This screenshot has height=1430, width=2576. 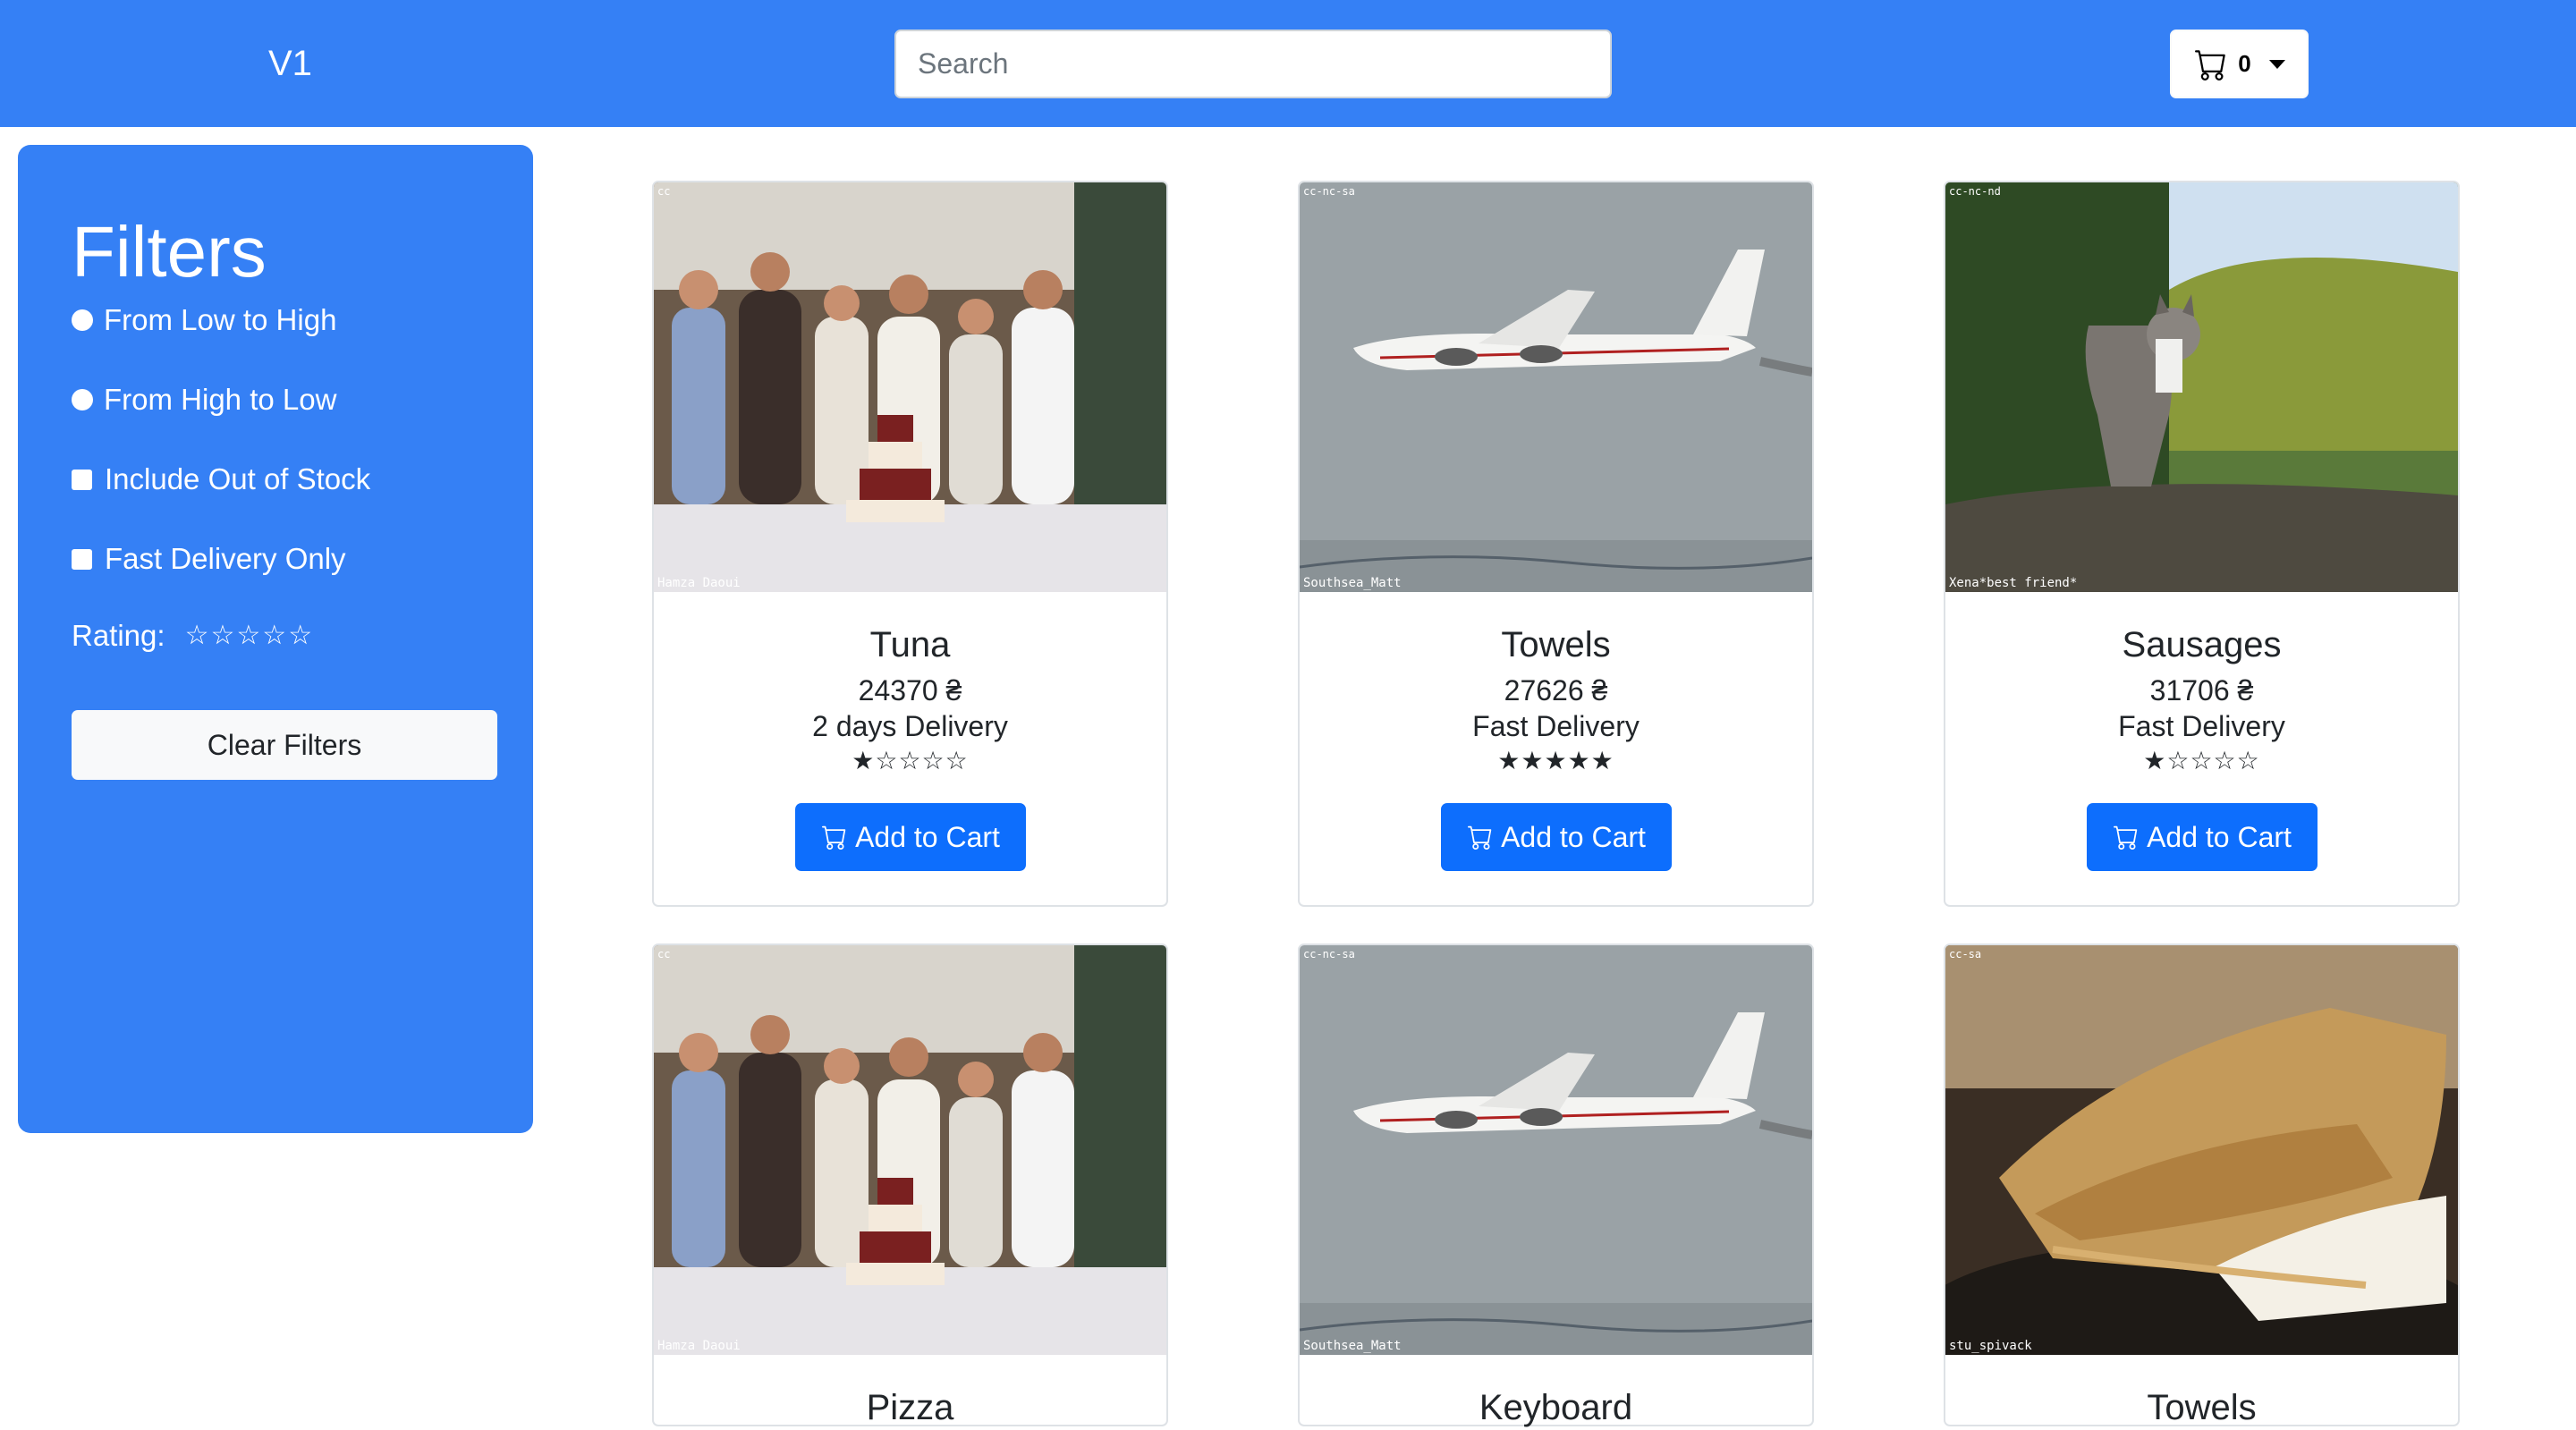 What do you see at coordinates (118, 635) in the screenshot?
I see `rating-label: Rating:` at bounding box center [118, 635].